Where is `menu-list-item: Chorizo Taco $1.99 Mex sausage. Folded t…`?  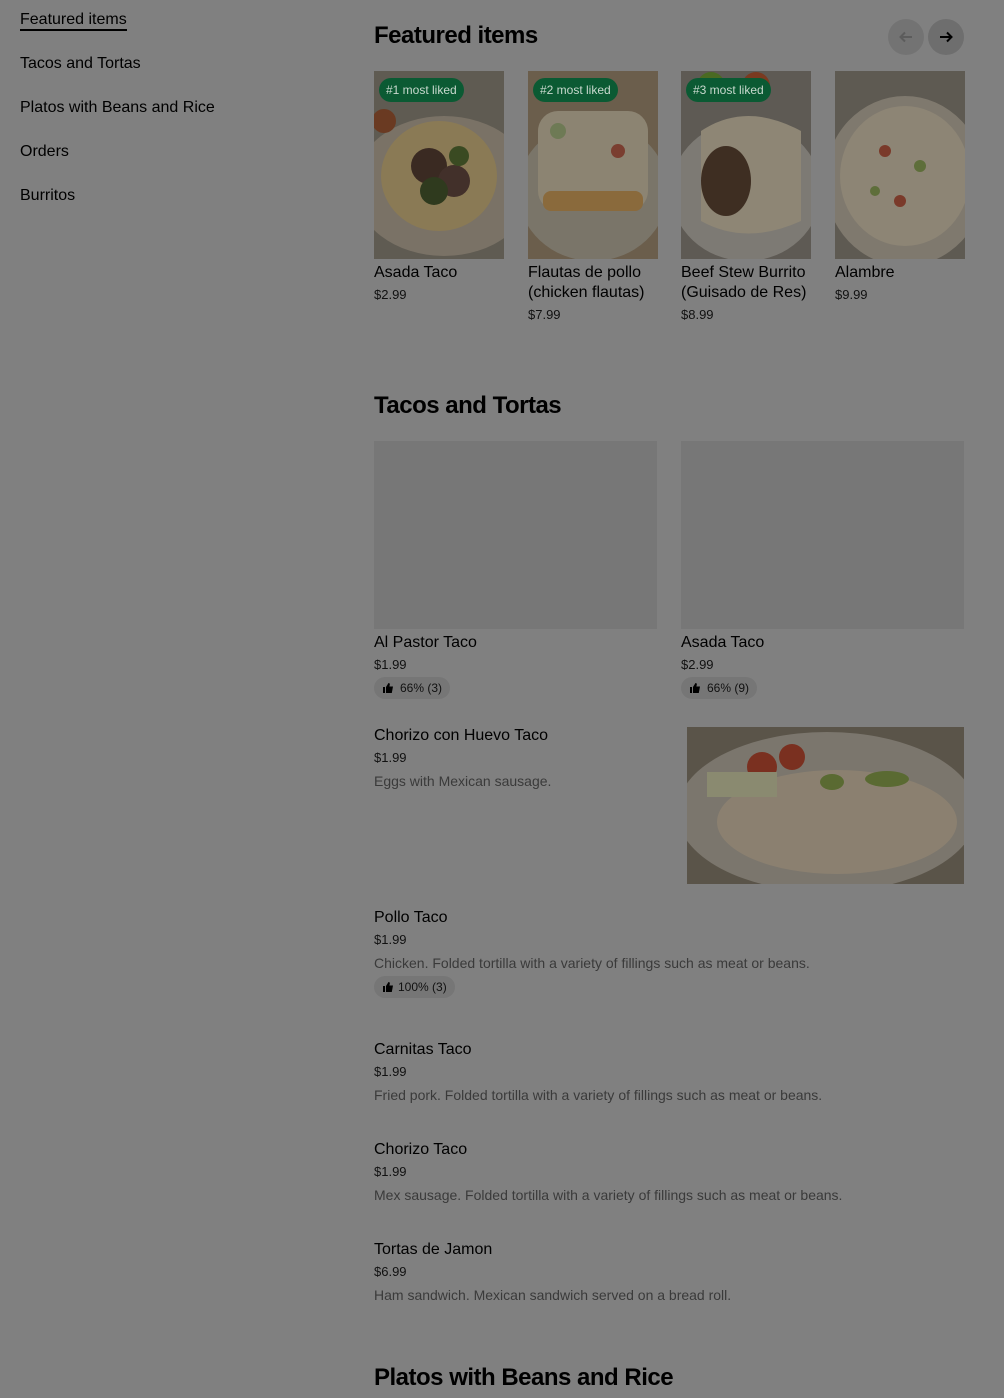
menu-list-item: Chorizo Taco $1.99 Mex sausage. Folded t… is located at coordinates (669, 1171).